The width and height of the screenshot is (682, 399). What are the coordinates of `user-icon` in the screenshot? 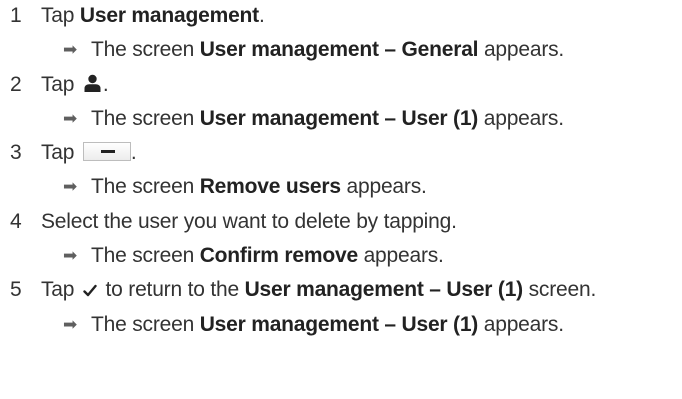 It's located at (92, 84).